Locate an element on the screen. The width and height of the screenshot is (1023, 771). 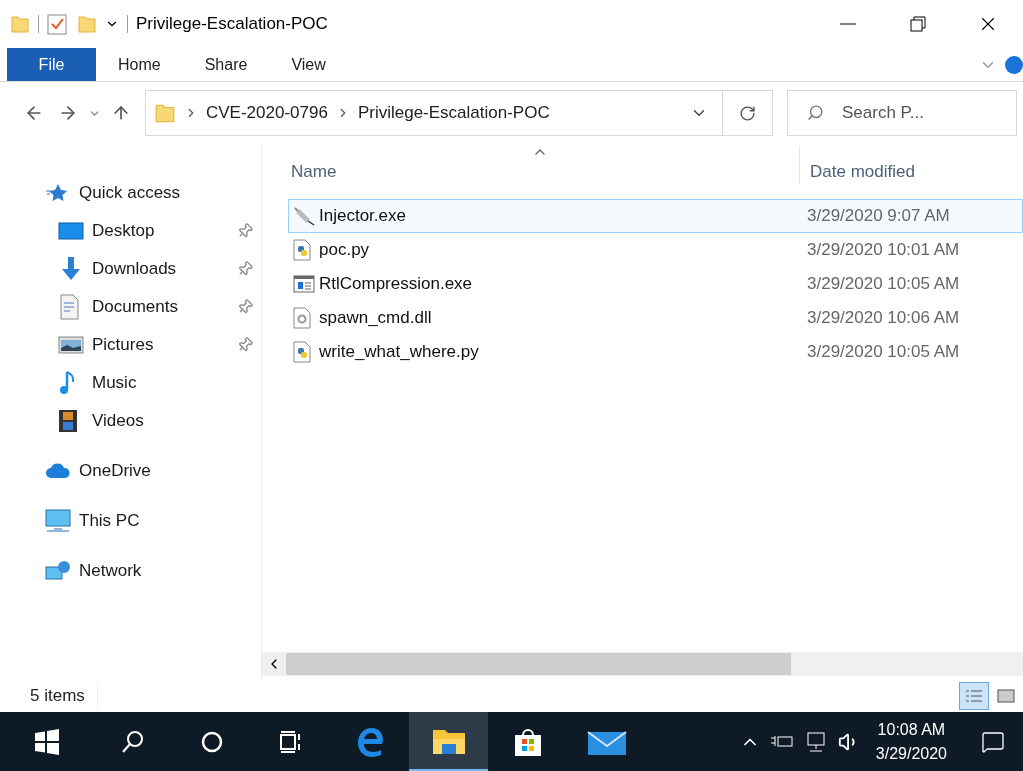
clock-date: 3/29/2020 is located at coordinates (911, 753).